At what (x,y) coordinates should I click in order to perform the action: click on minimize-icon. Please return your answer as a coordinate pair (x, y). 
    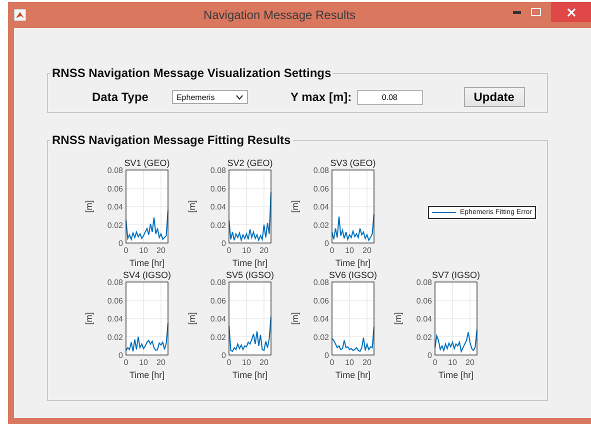
    Looking at the image, I should click on (517, 12).